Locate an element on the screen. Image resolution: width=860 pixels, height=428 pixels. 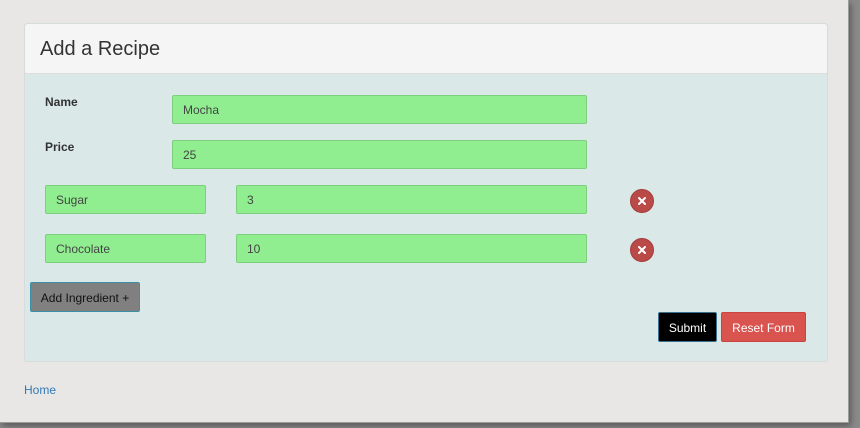
reset-form-button: Reset Form is located at coordinates (763, 327).